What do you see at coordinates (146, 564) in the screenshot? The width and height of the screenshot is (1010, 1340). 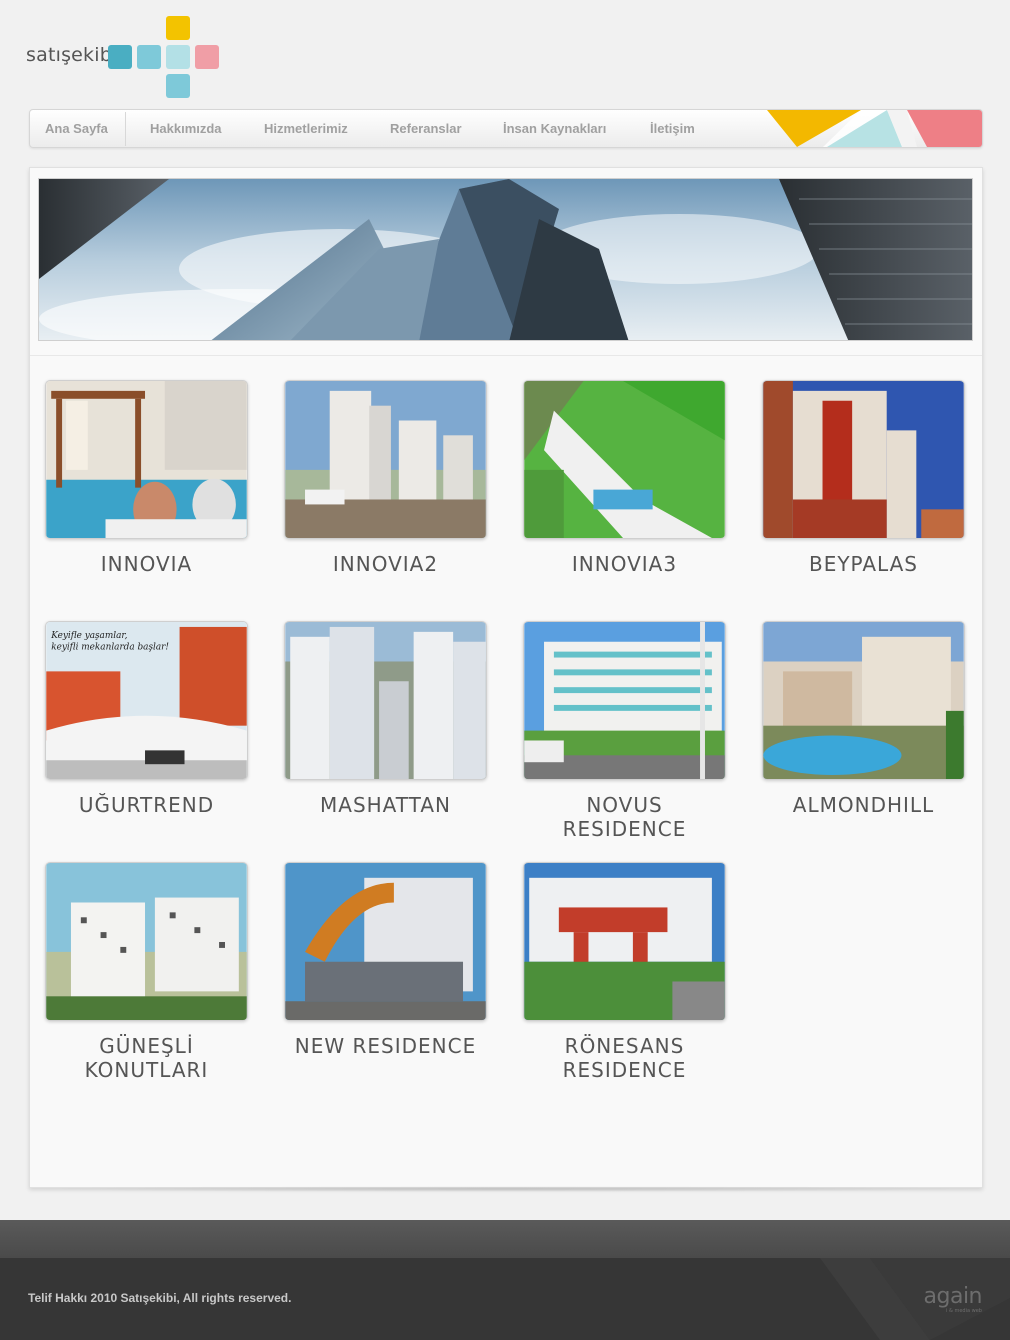 I see `project-name: INNOVIA` at bounding box center [146, 564].